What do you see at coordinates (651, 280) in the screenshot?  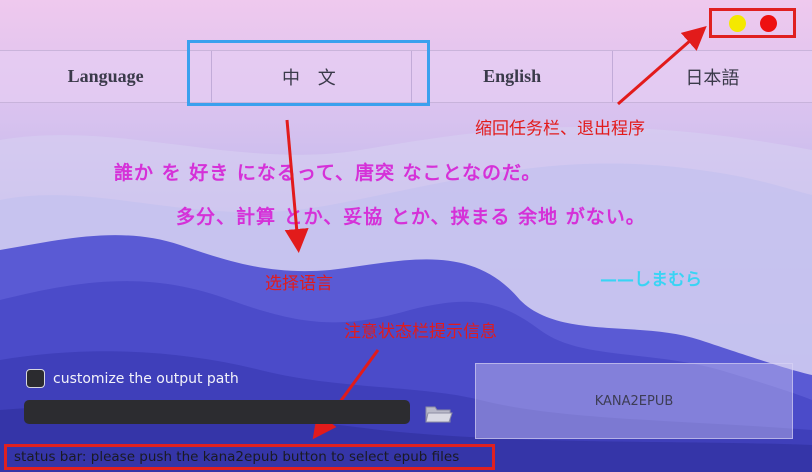 I see `quote-signature: ——しまむら` at bounding box center [651, 280].